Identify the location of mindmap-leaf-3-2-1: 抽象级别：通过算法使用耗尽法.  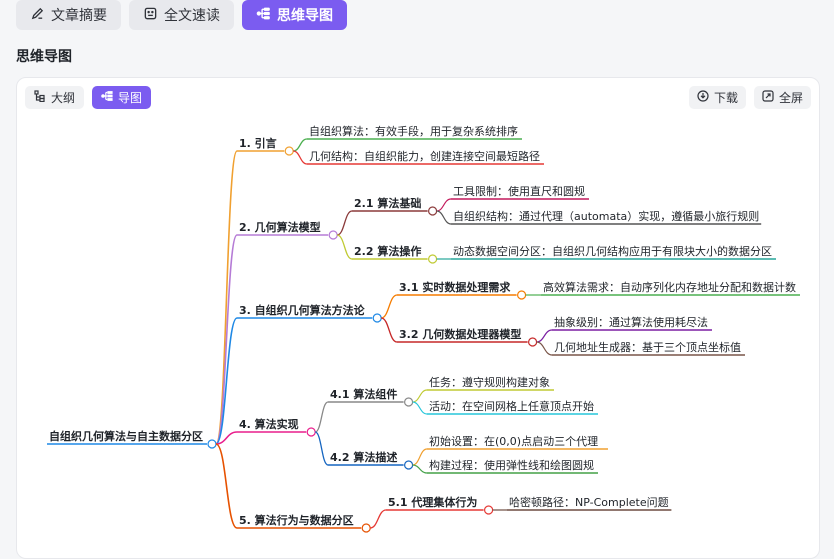
(632, 323).